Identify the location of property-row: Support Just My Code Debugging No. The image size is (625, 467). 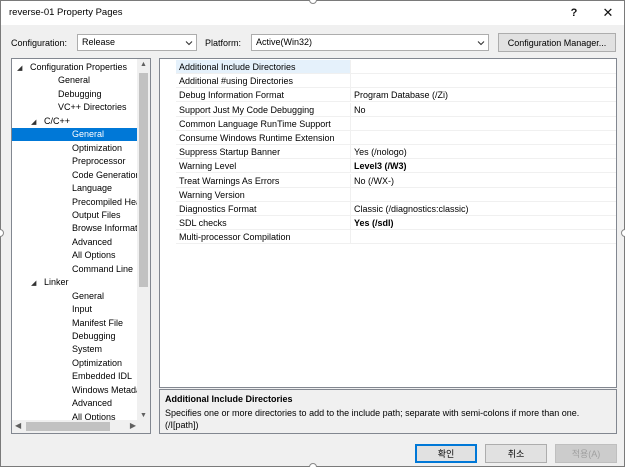
(396, 109).